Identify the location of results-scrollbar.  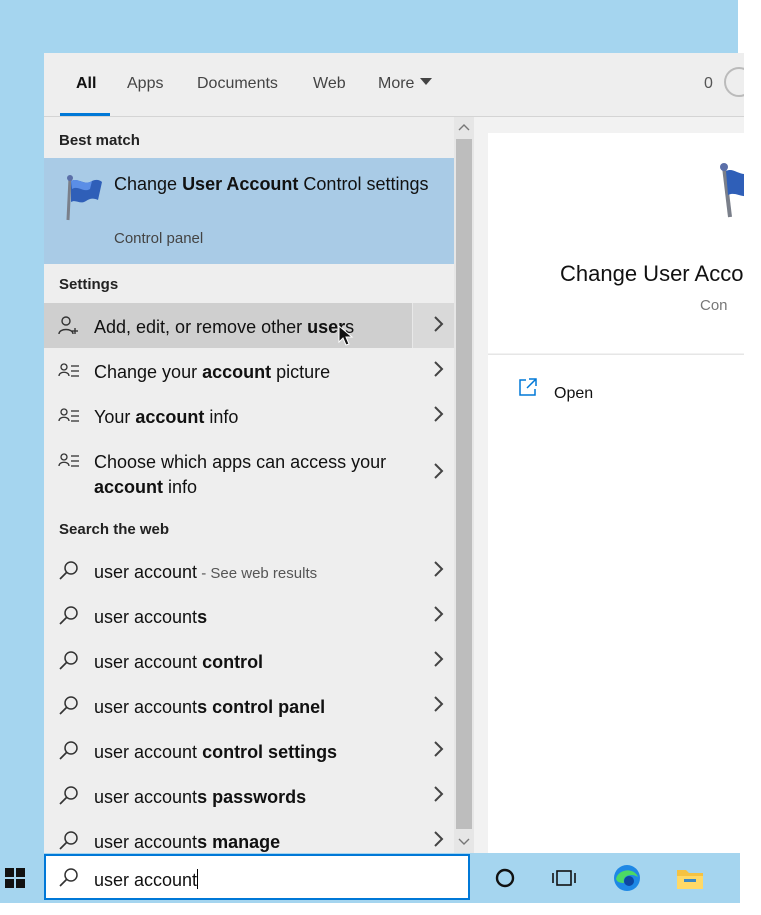
(464, 485).